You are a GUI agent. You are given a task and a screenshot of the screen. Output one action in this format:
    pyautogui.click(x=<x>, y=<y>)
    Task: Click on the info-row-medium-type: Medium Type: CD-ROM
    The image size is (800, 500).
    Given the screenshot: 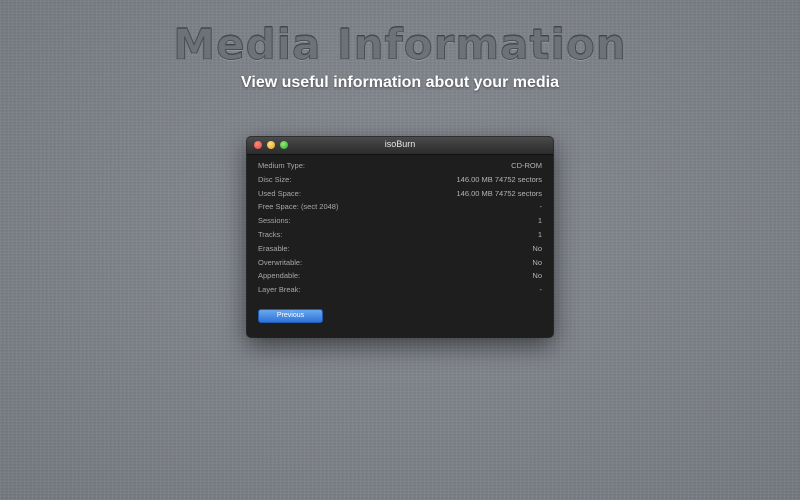 What is the action you would take?
    pyautogui.click(x=400, y=166)
    